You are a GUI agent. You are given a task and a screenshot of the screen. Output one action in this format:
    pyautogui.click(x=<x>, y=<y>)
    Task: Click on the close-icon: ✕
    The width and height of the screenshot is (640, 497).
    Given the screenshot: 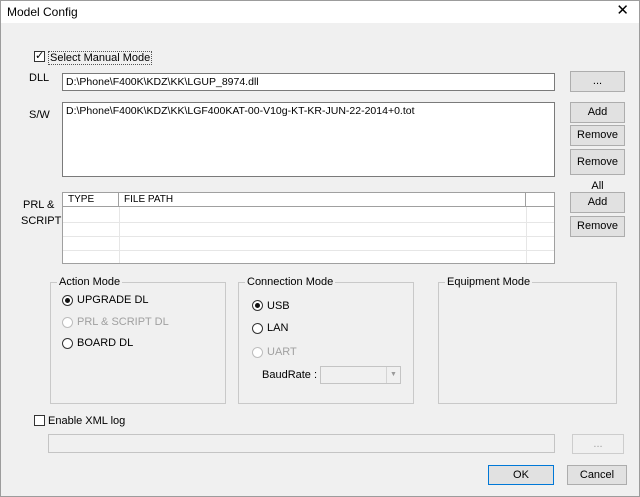 What is the action you would take?
    pyautogui.click(x=622, y=11)
    